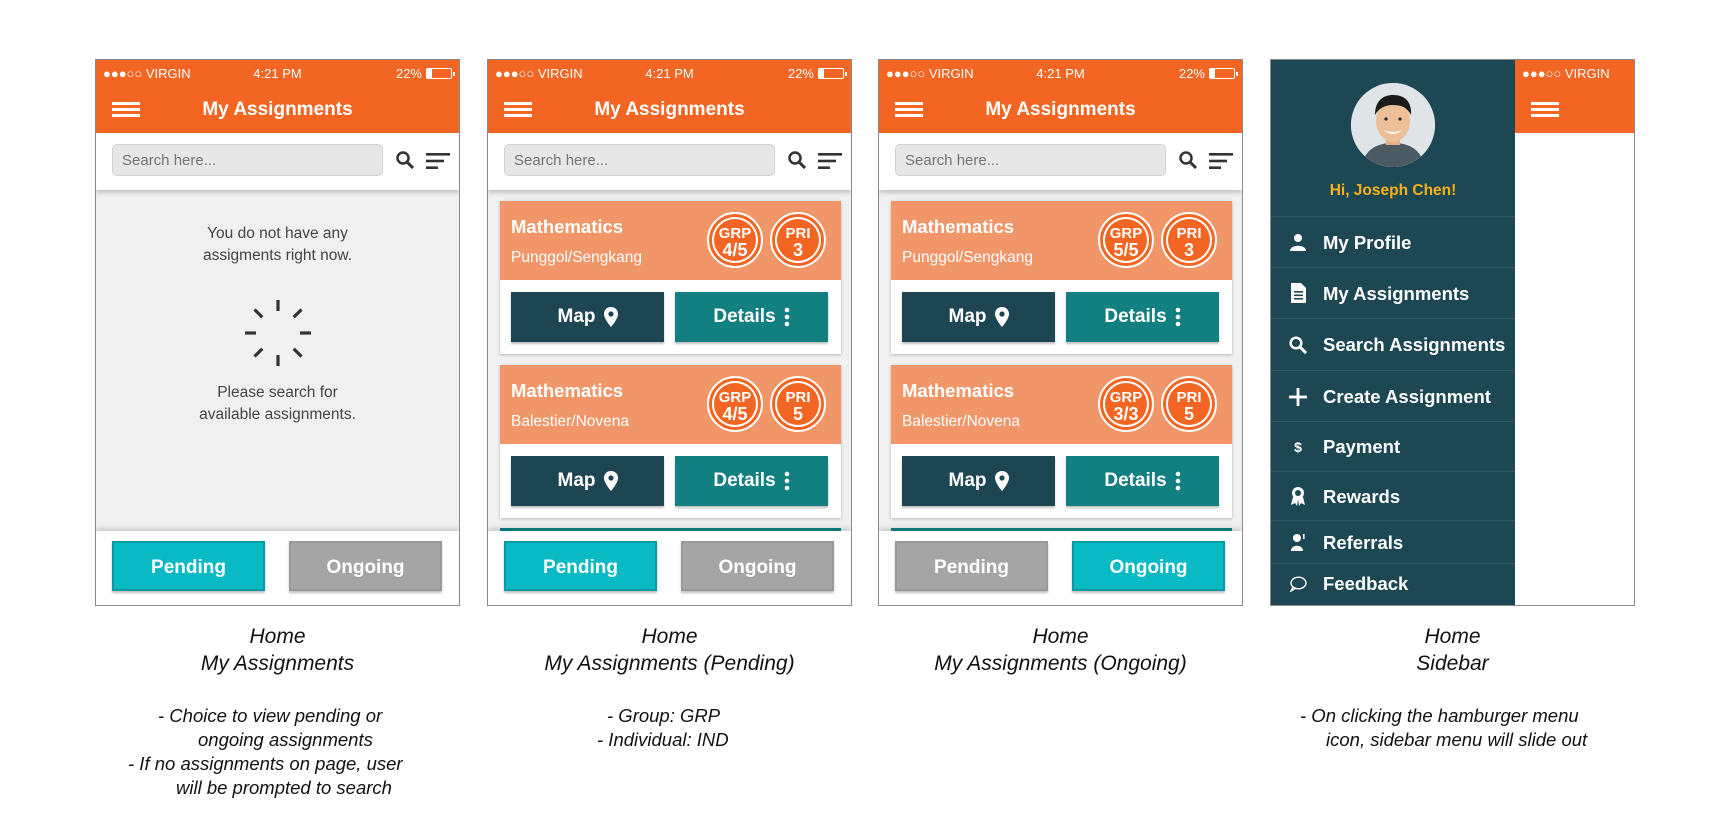 The height and width of the screenshot is (815, 1728). Describe the element at coordinates (1298, 447) in the screenshot. I see `dollar-icon: $` at that location.